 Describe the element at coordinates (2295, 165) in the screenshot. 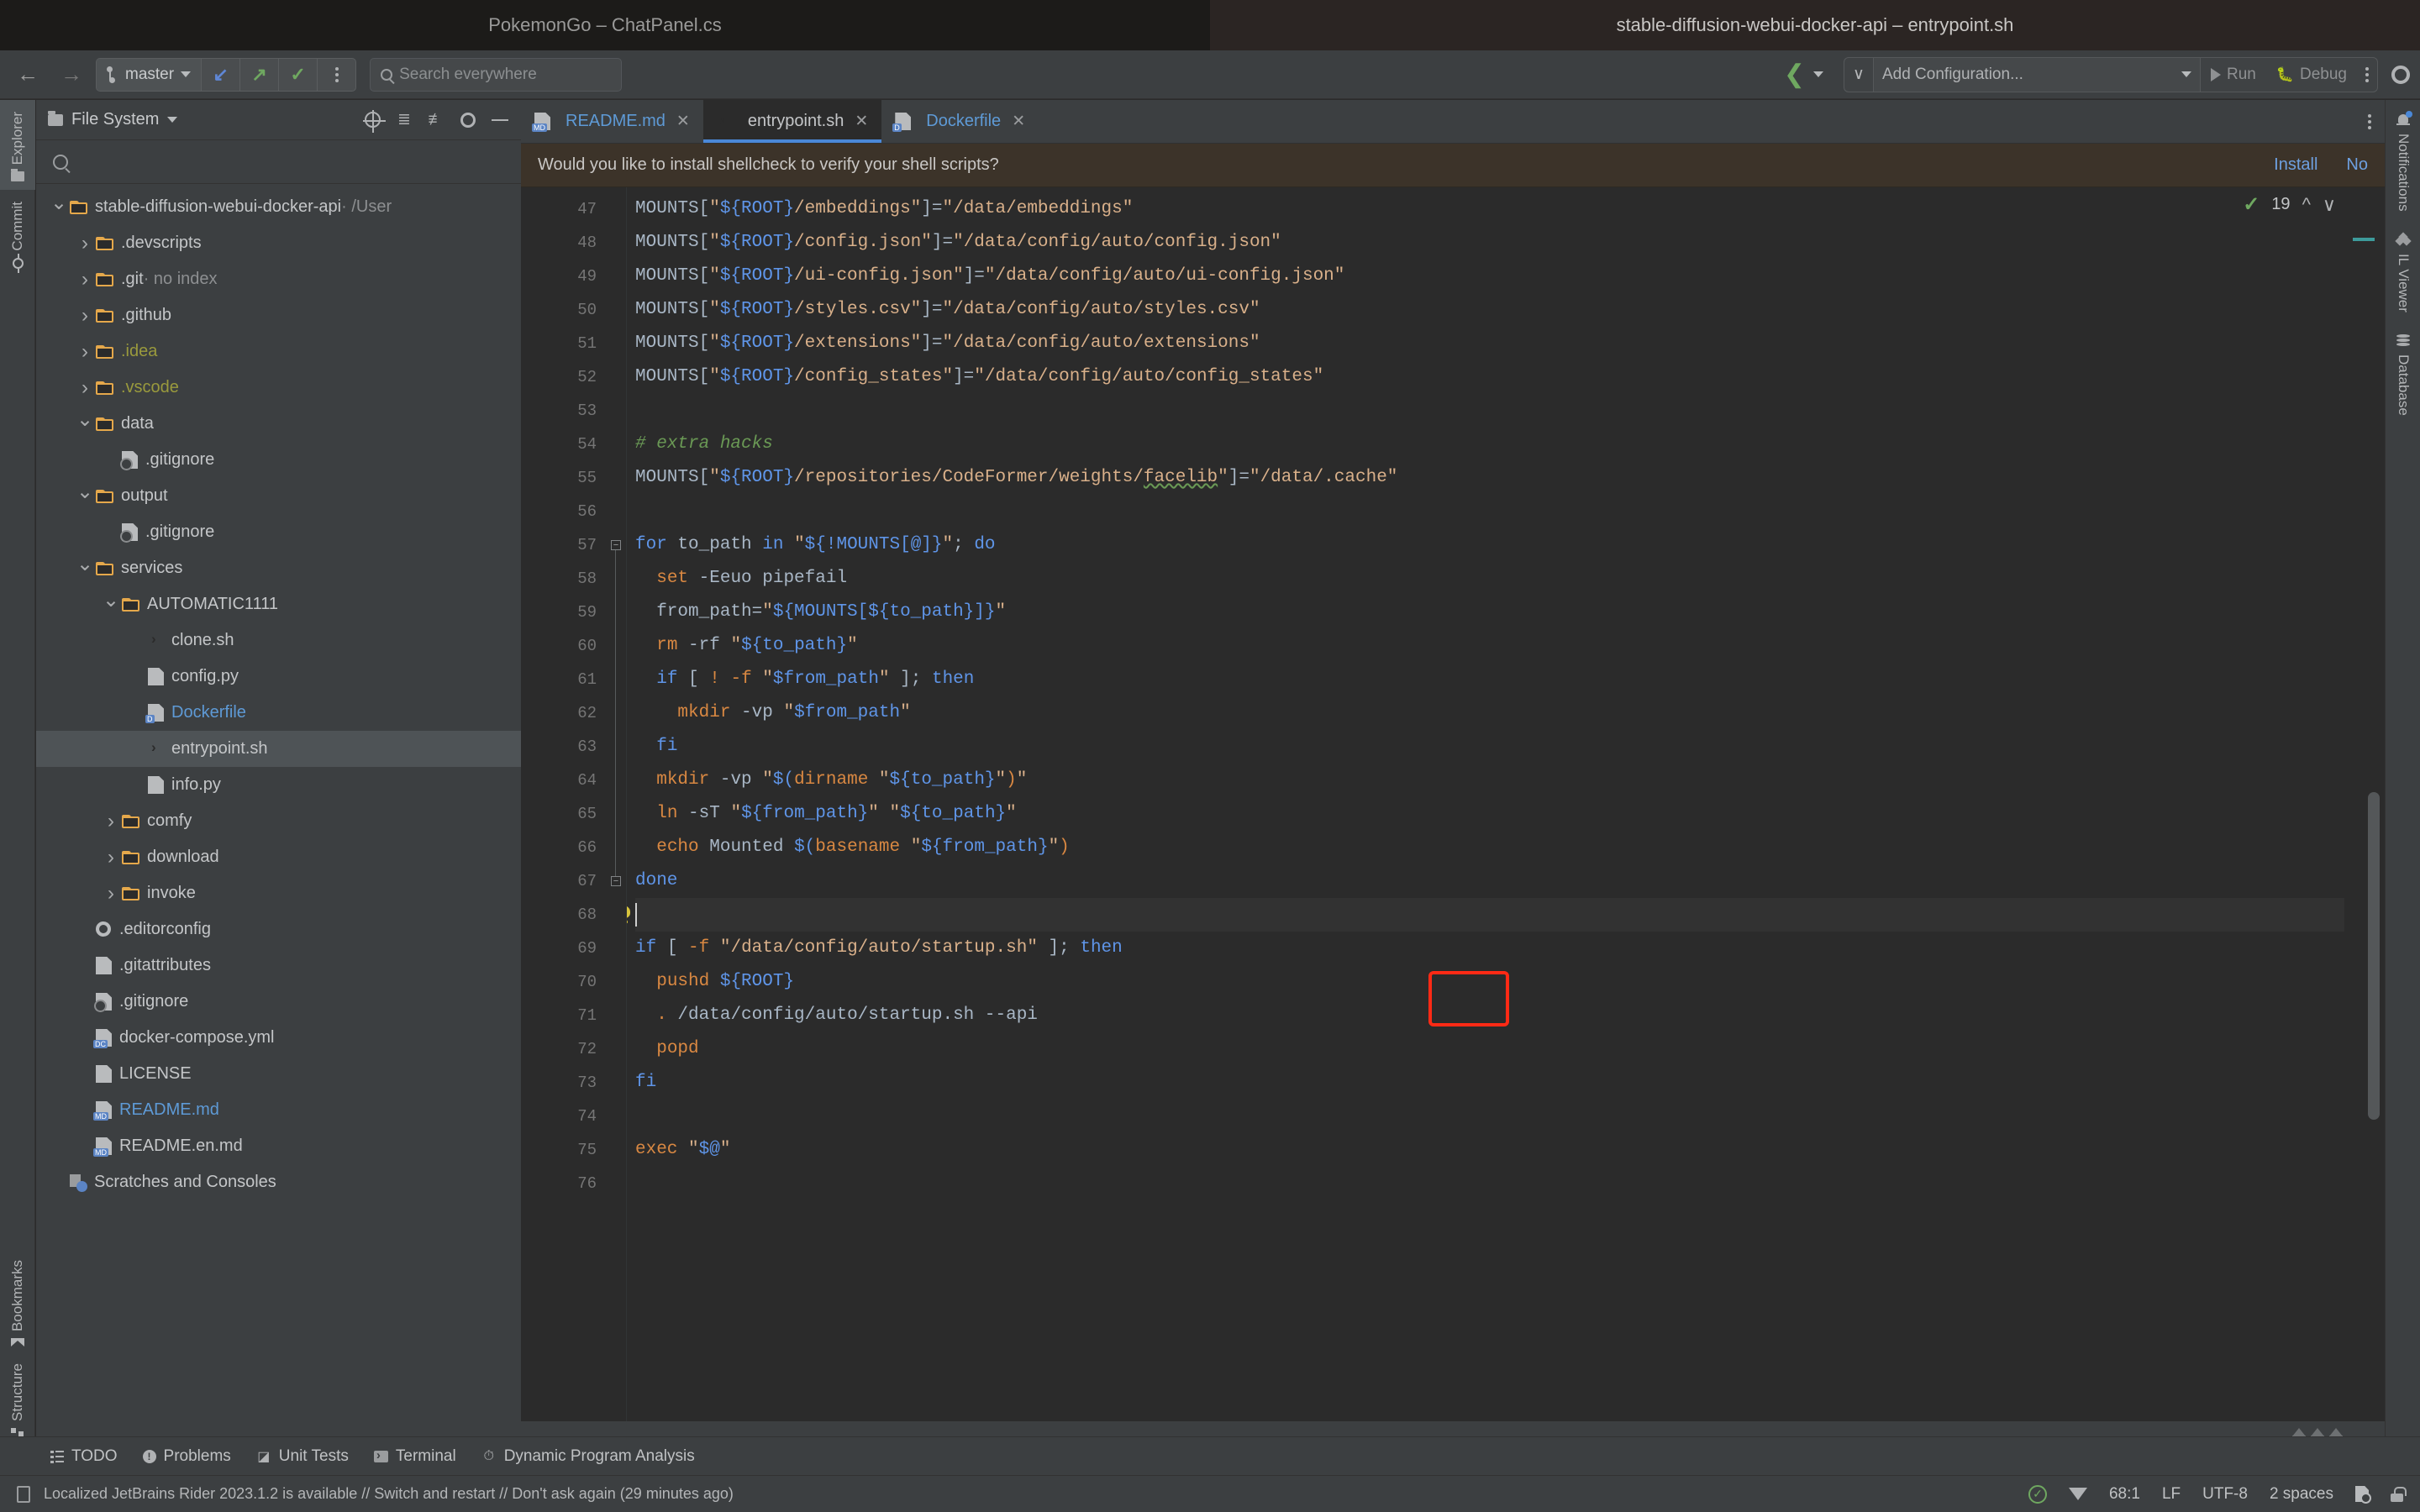

I see `install-link: Install` at that location.